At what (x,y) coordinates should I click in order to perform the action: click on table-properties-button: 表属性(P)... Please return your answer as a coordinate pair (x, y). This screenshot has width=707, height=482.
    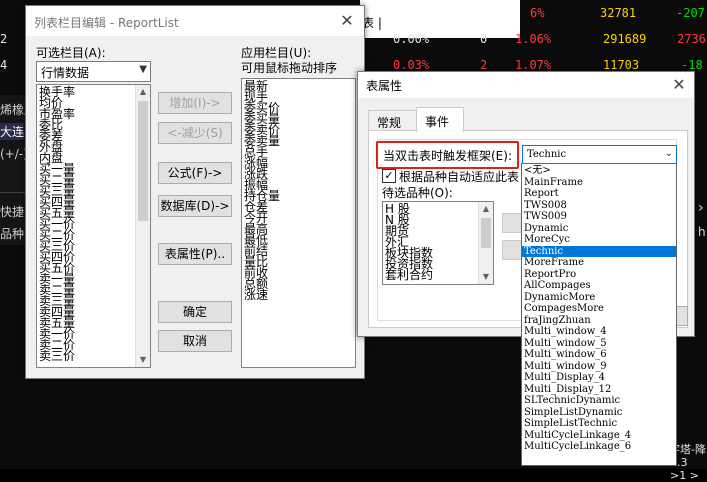
    Looking at the image, I should click on (195, 254).